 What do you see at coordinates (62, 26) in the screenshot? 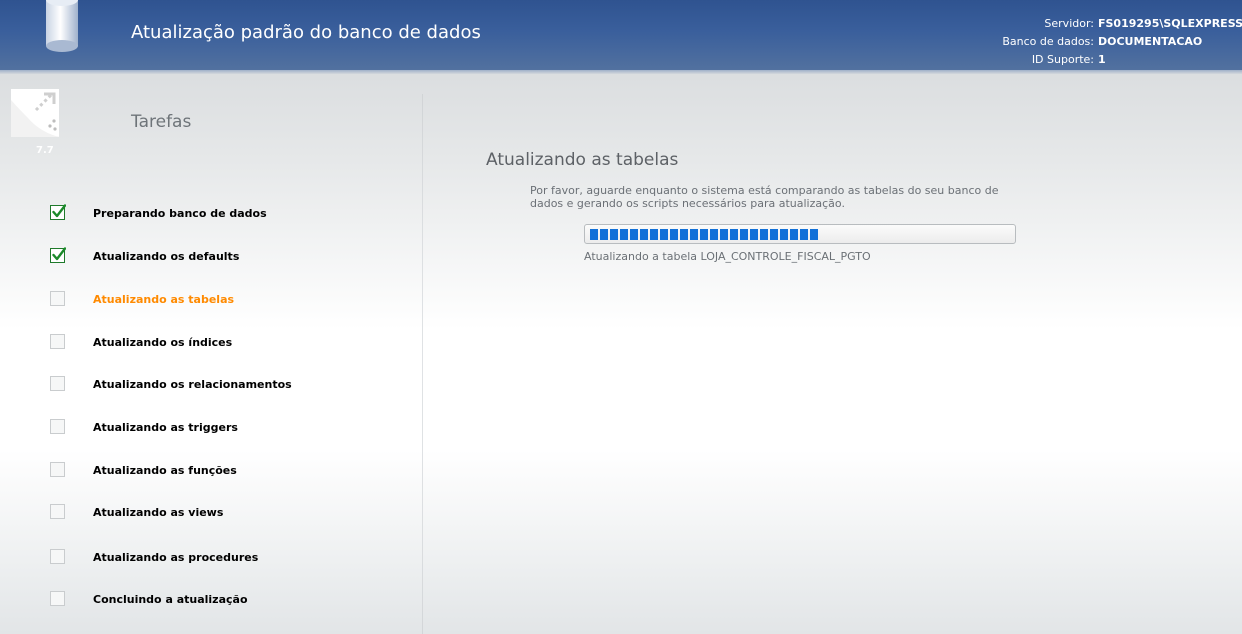
I see `database-cylinder-icon` at bounding box center [62, 26].